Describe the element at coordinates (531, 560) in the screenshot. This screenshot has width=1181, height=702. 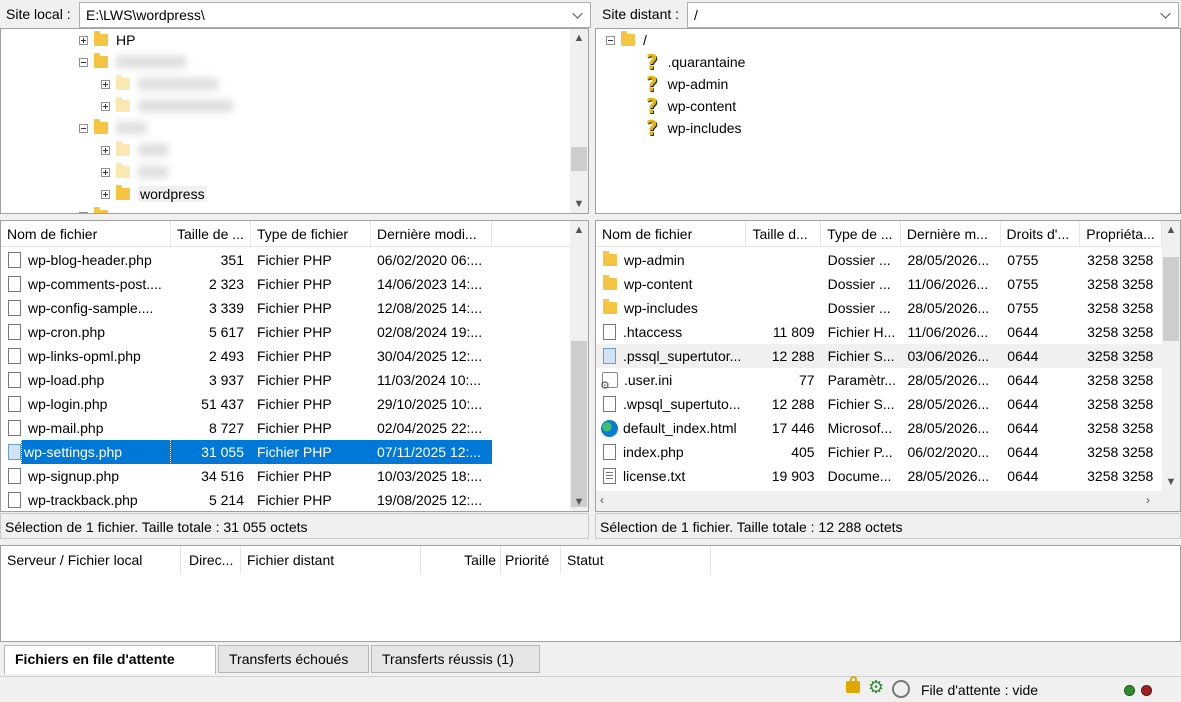
I see `col-header-priority: Priorité` at that location.